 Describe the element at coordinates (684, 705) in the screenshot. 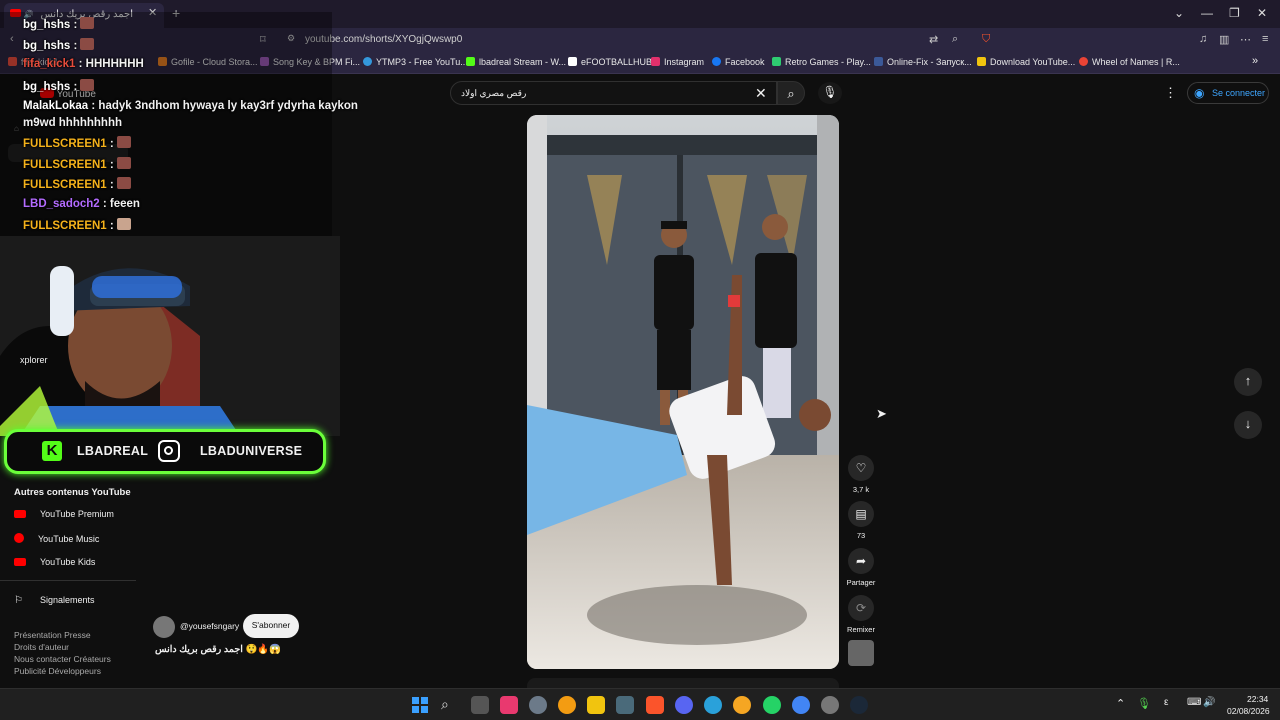

I see `discord-icon` at that location.